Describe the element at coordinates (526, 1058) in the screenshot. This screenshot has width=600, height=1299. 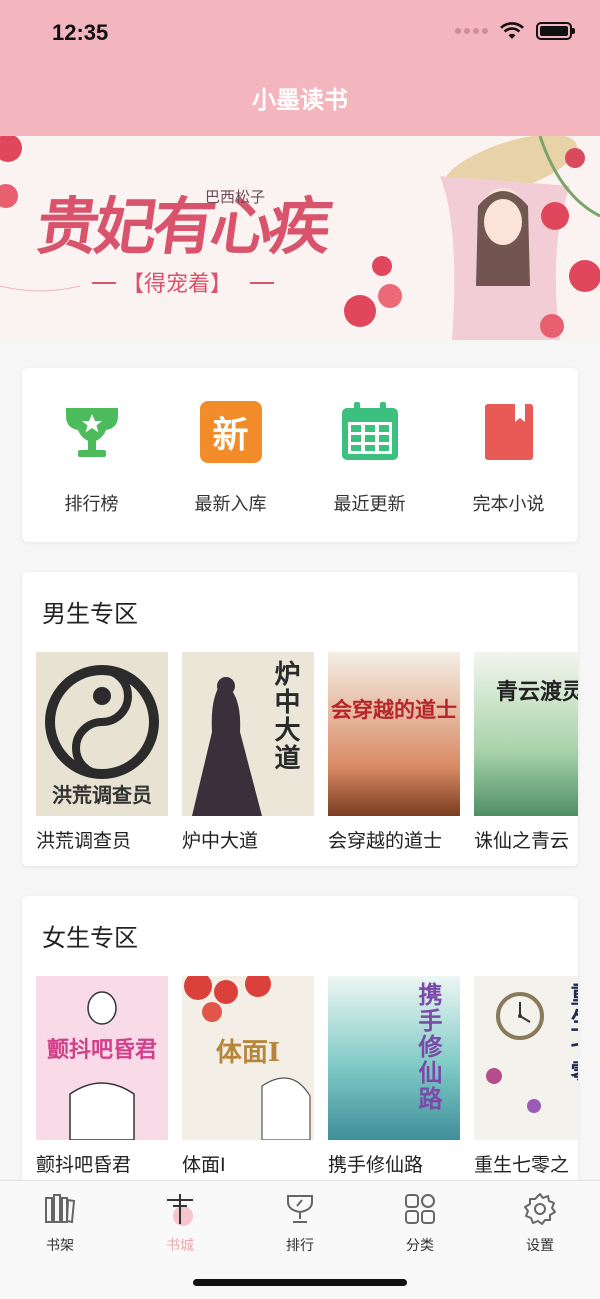
I see `book-cover: 重生七零` at that location.